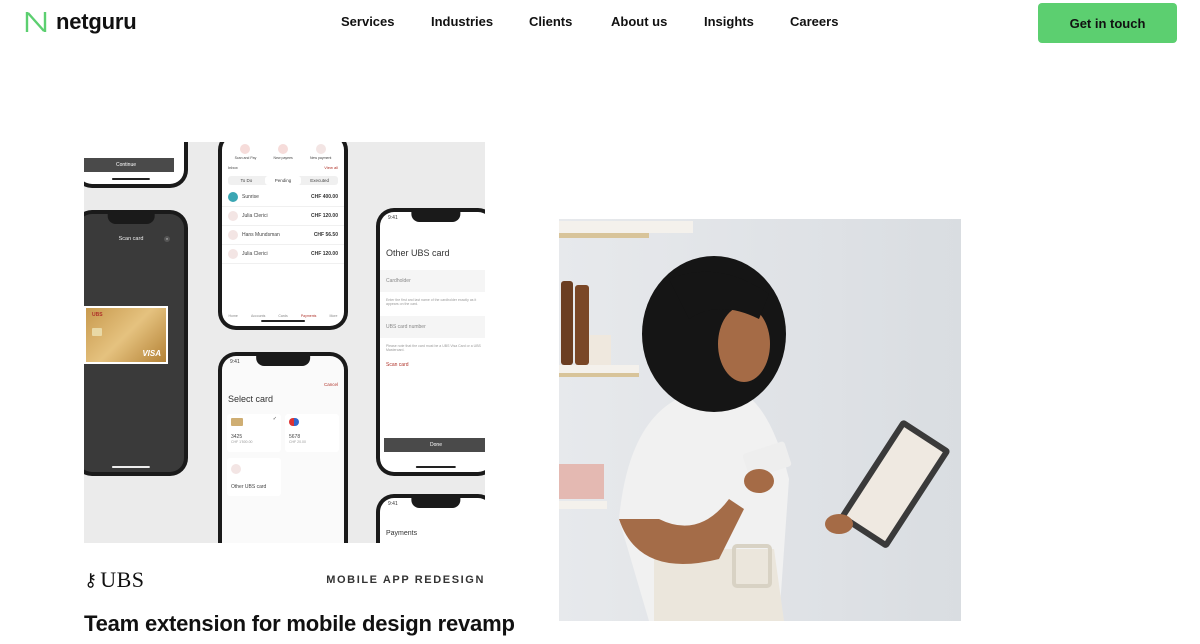  I want to click on card-tile-5678: 5678 CHF 20.00, so click(312, 433).